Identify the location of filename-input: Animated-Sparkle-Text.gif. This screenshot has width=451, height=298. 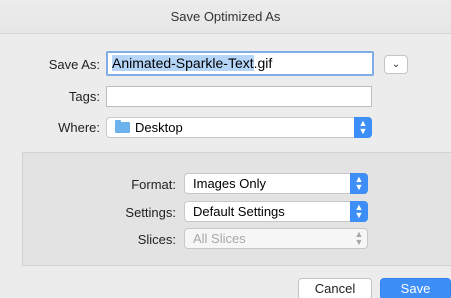
(240, 63).